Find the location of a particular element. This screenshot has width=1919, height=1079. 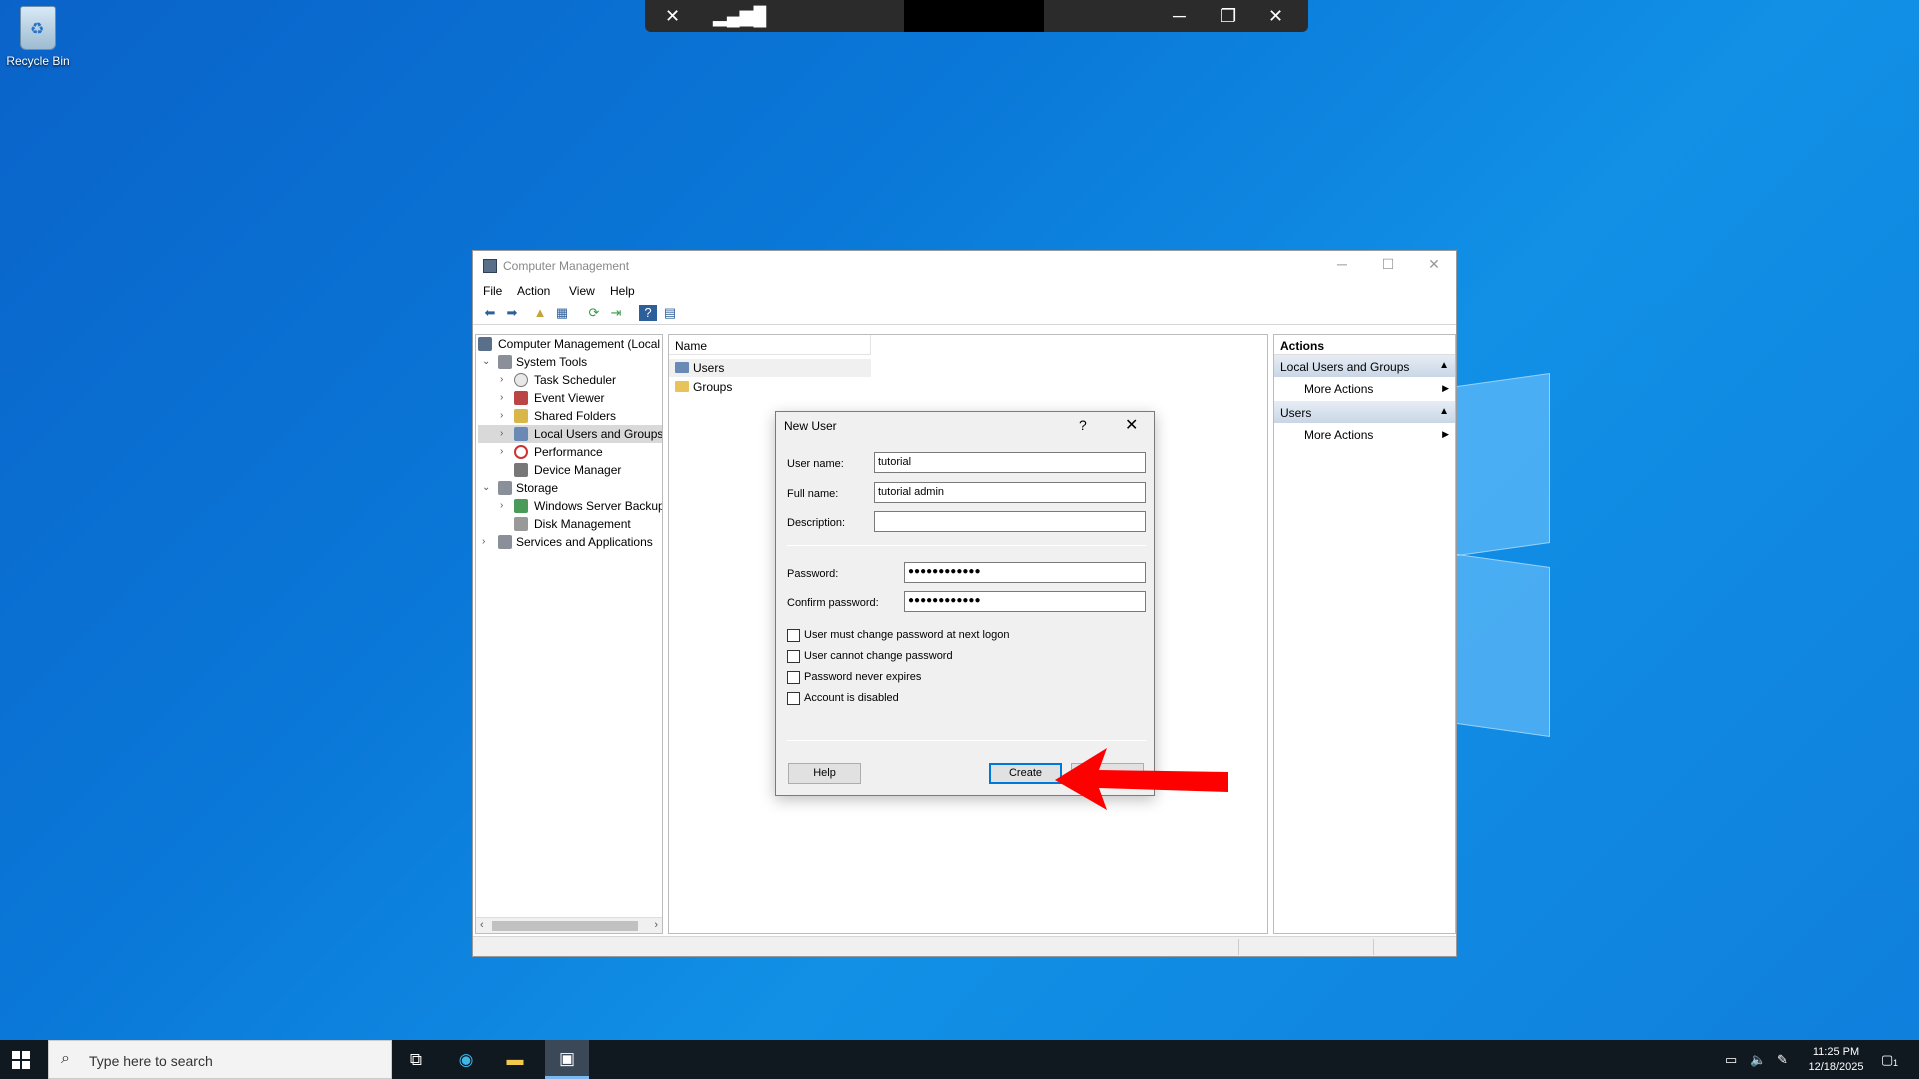

maximize-button: ☐ is located at coordinates (1388, 264).